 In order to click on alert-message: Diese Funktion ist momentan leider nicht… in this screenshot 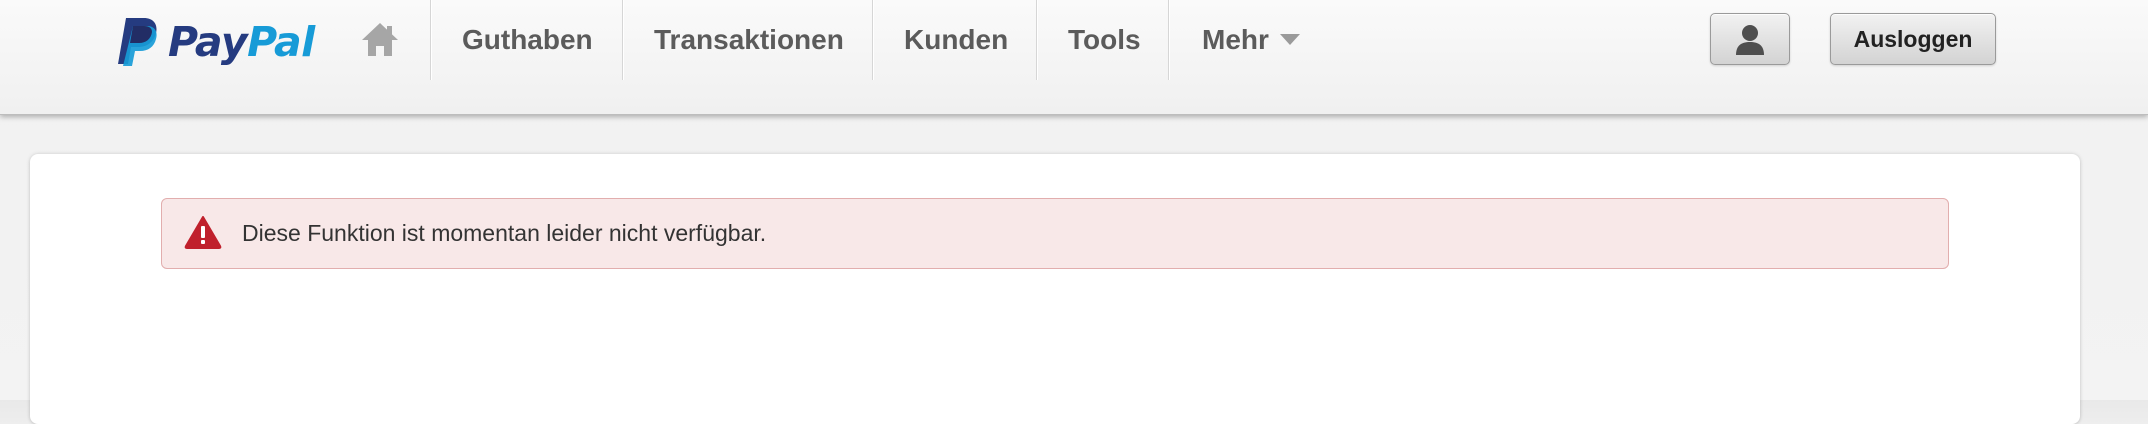, I will do `click(504, 233)`.